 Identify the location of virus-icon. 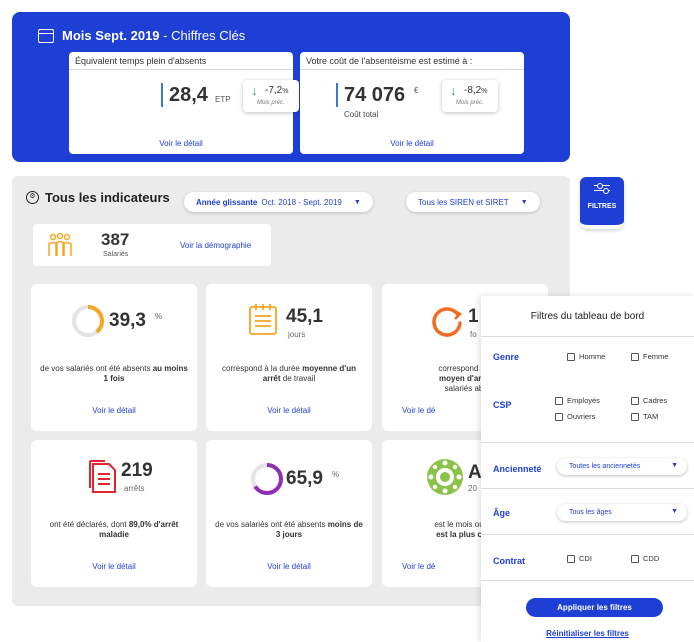
(445, 477).